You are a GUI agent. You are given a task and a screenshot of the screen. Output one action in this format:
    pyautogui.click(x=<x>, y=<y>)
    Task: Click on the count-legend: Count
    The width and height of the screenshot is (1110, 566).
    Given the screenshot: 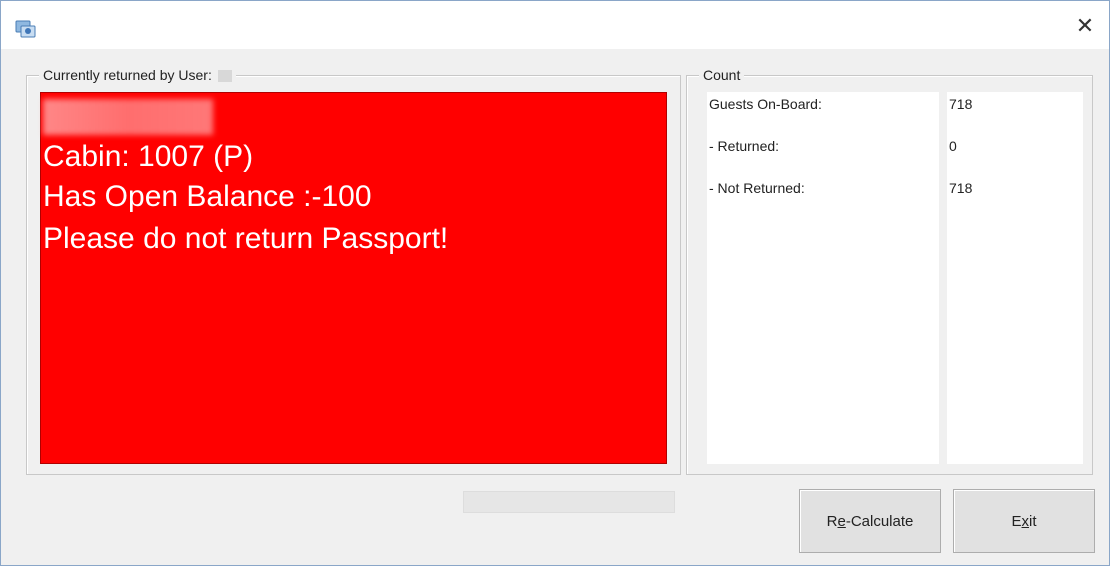 What is the action you would take?
    pyautogui.click(x=722, y=75)
    